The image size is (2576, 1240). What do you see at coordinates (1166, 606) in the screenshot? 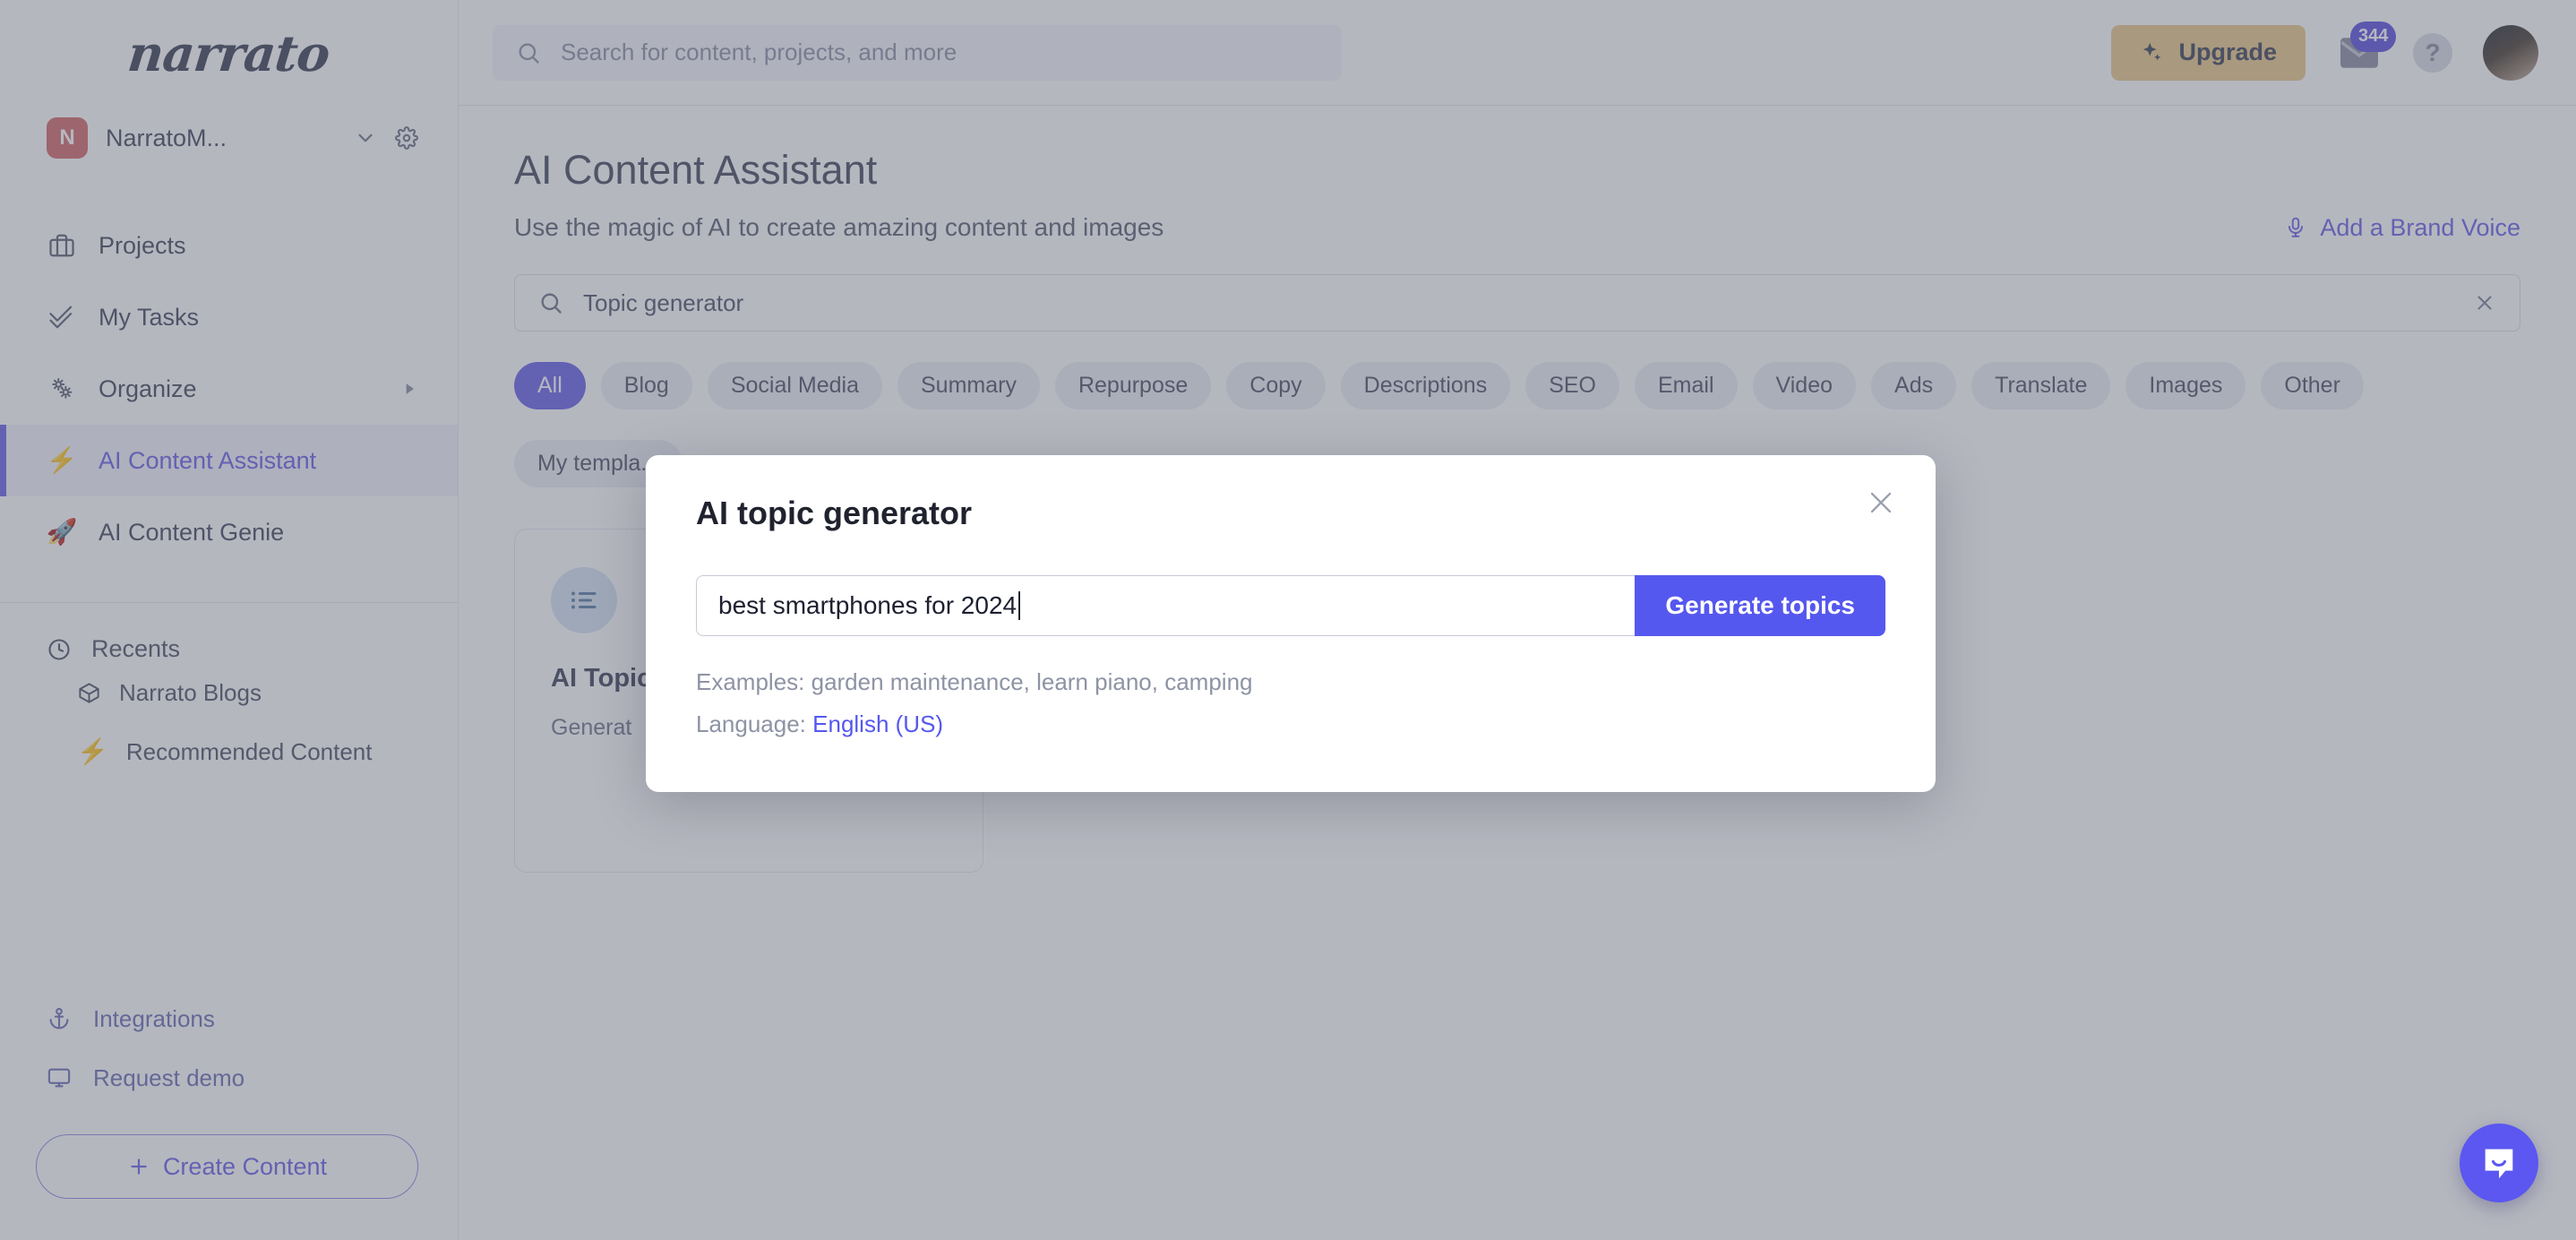
I see `topic-input: best smartphones for 2024` at bounding box center [1166, 606].